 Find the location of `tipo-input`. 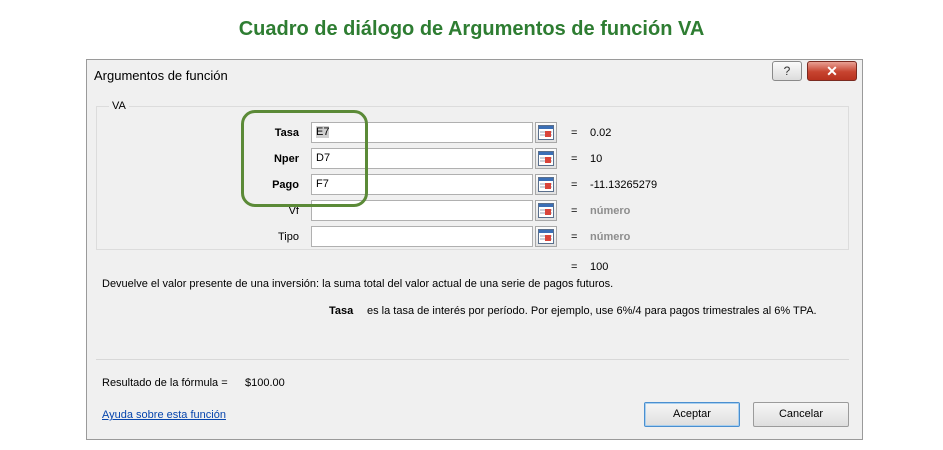

tipo-input is located at coordinates (422, 236).